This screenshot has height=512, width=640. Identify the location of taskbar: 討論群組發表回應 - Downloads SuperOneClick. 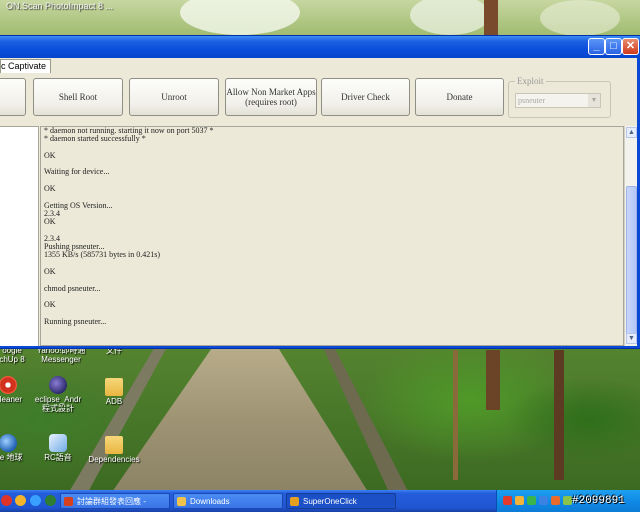
(320, 501).